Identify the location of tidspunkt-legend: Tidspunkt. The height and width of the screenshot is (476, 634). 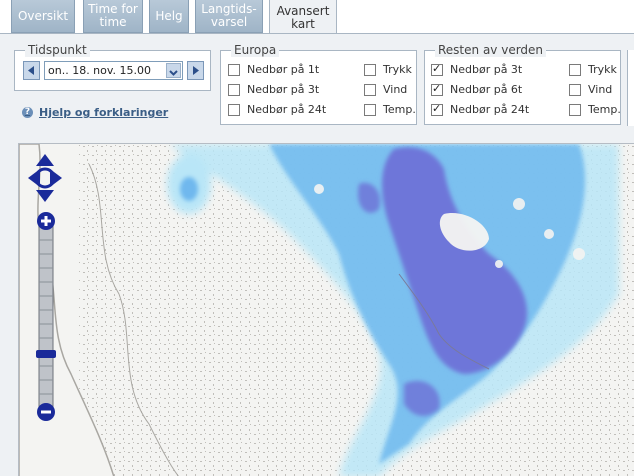
(57, 50).